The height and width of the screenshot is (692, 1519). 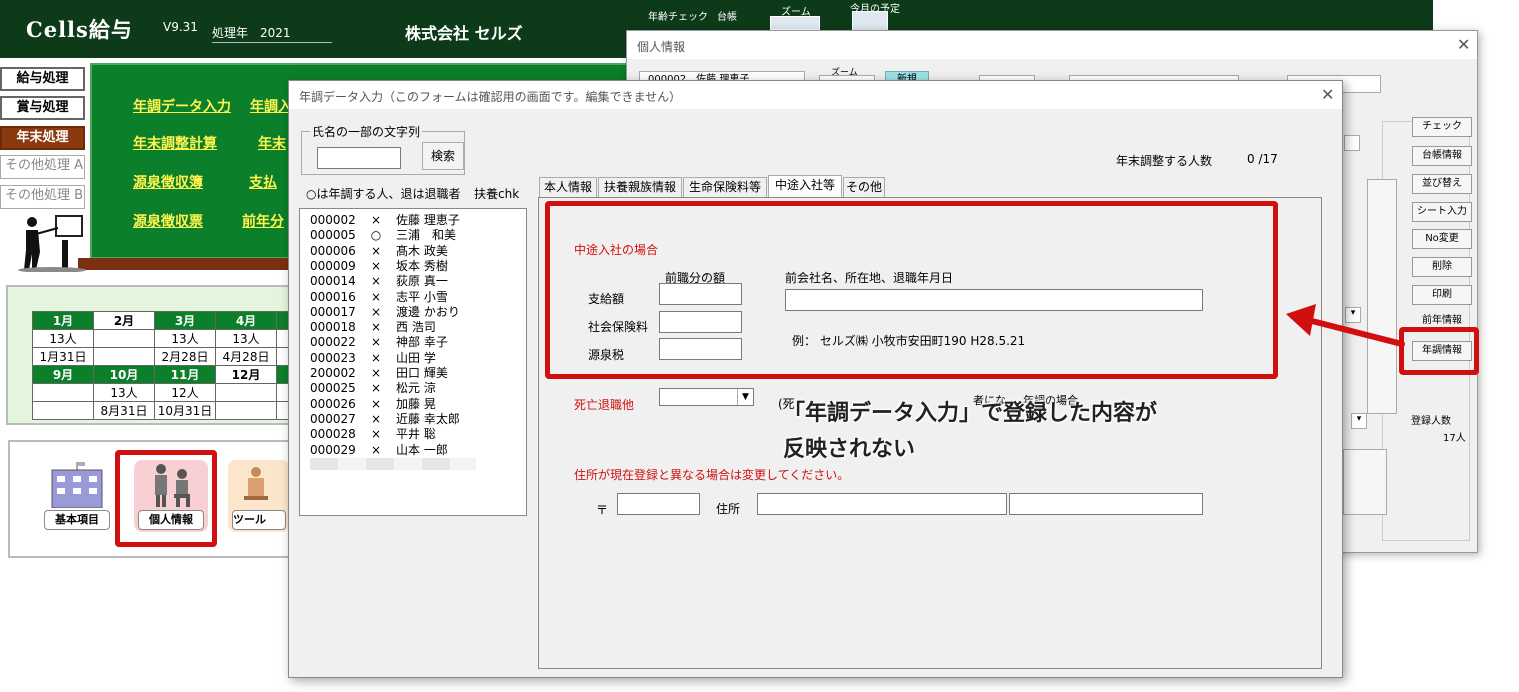 What do you see at coordinates (168, 221) in the screenshot?
I see `link-withholding-slip: 源泉徴収票` at bounding box center [168, 221].